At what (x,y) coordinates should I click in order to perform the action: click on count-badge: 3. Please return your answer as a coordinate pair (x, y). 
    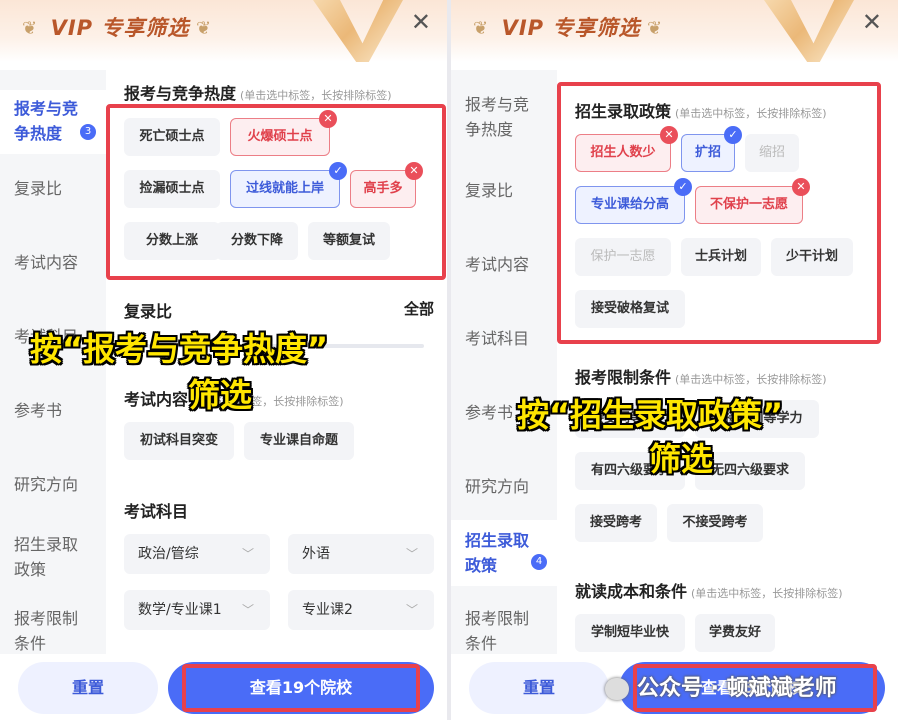
    Looking at the image, I should click on (88, 132).